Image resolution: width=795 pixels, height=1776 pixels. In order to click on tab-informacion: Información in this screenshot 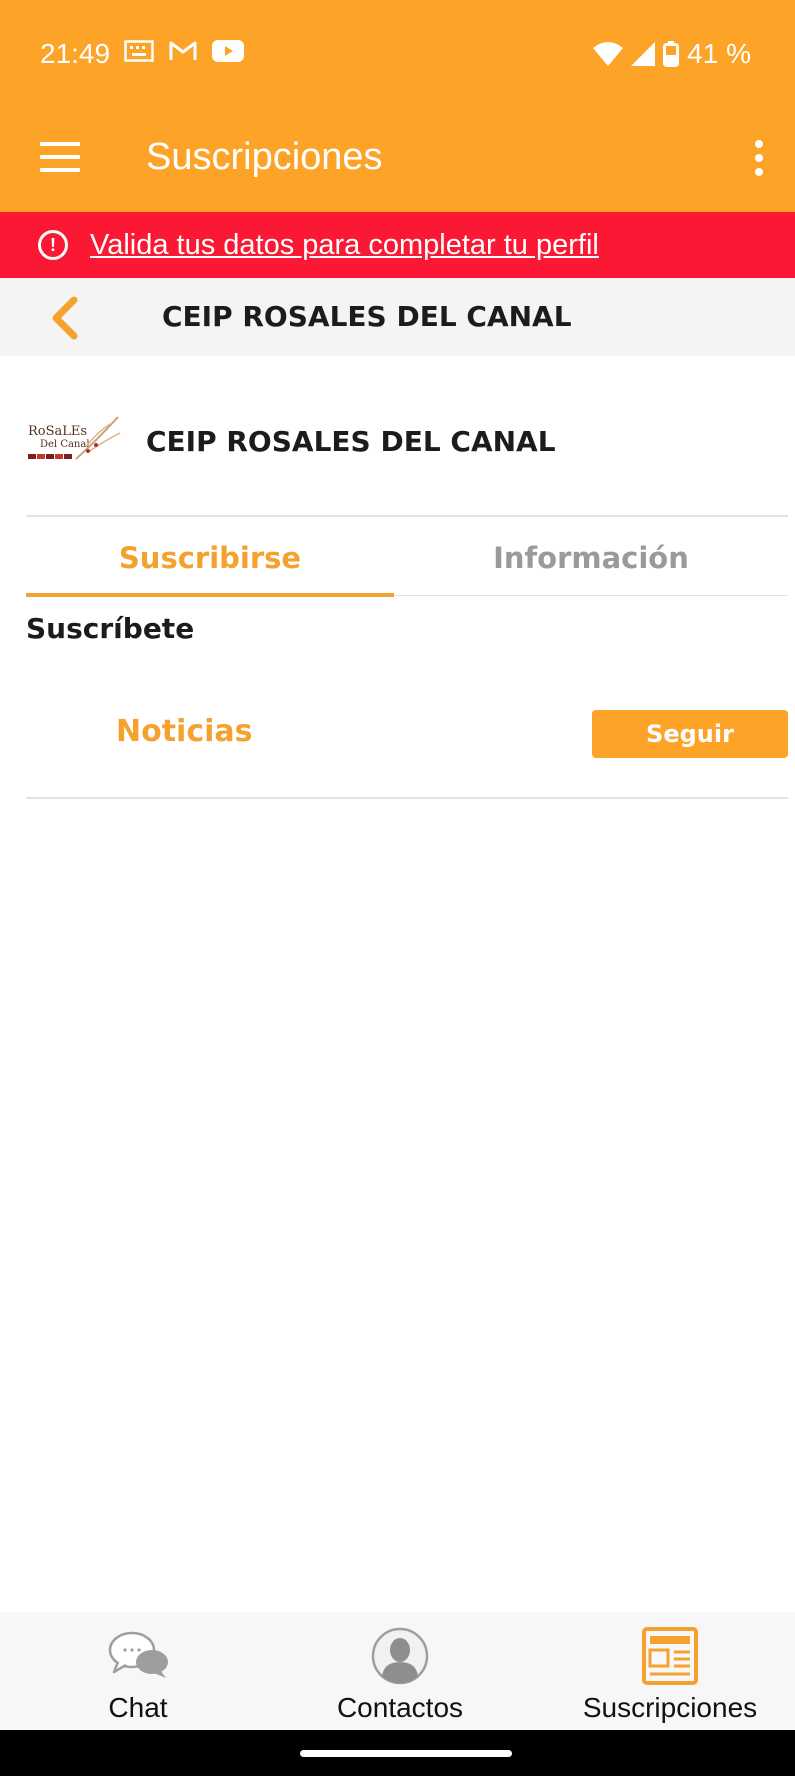, I will do `click(591, 558)`.